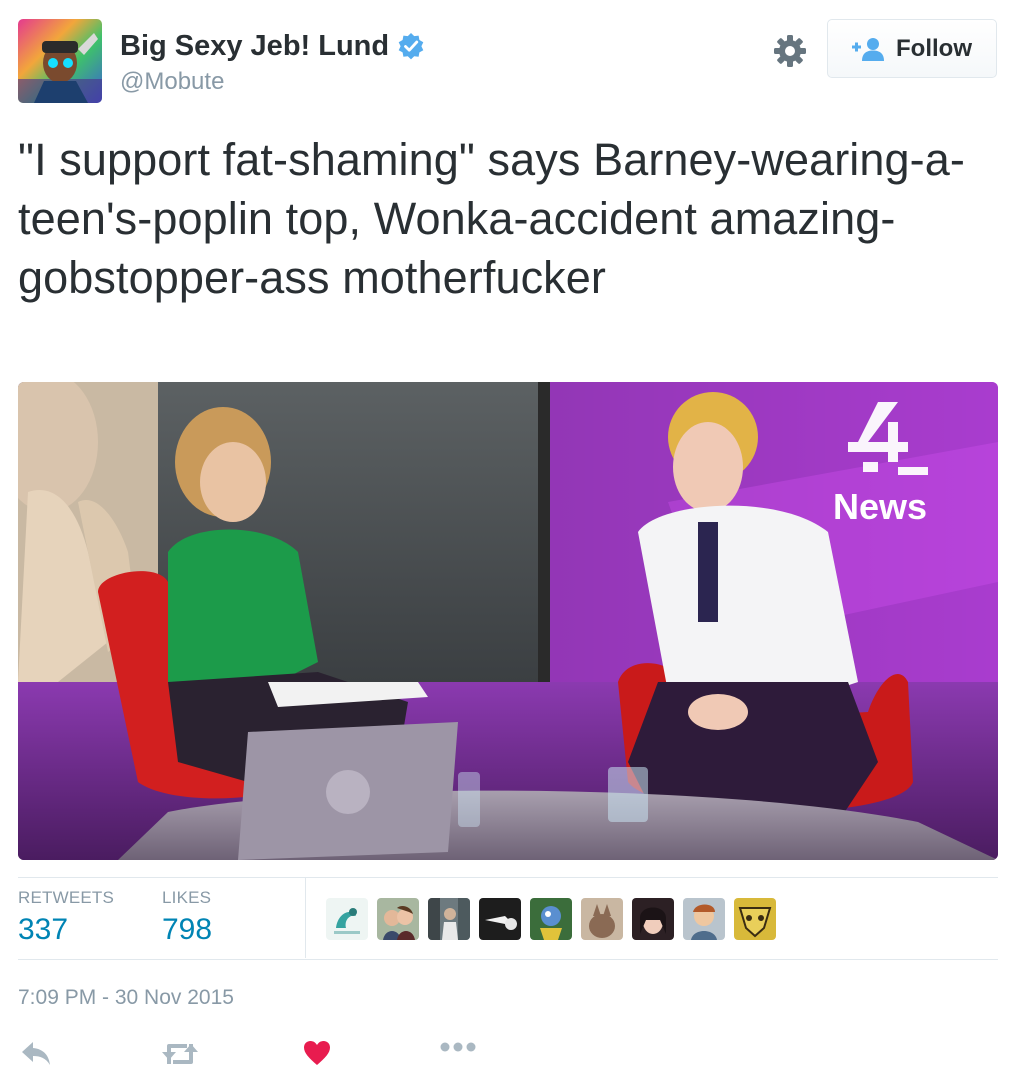 The width and height of the screenshot is (1012, 1089). I want to click on retweet-button, so click(180, 1054).